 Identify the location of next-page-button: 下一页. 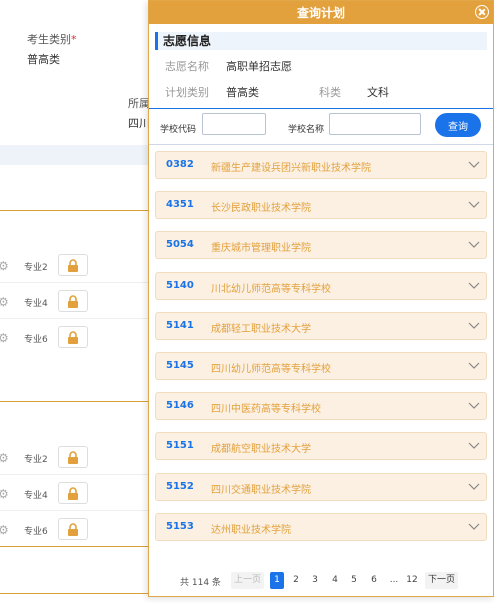
(442, 580).